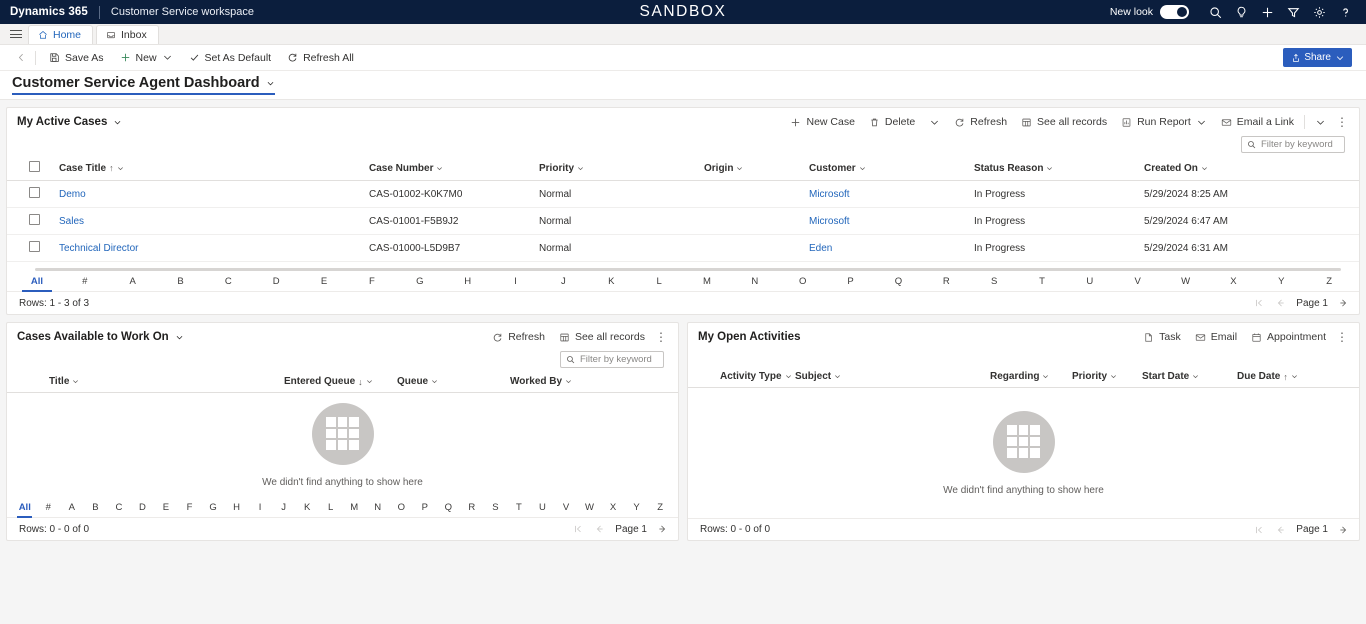 This screenshot has height=624, width=1366. What do you see at coordinates (892, 122) in the screenshot?
I see `delete-button: Delete` at bounding box center [892, 122].